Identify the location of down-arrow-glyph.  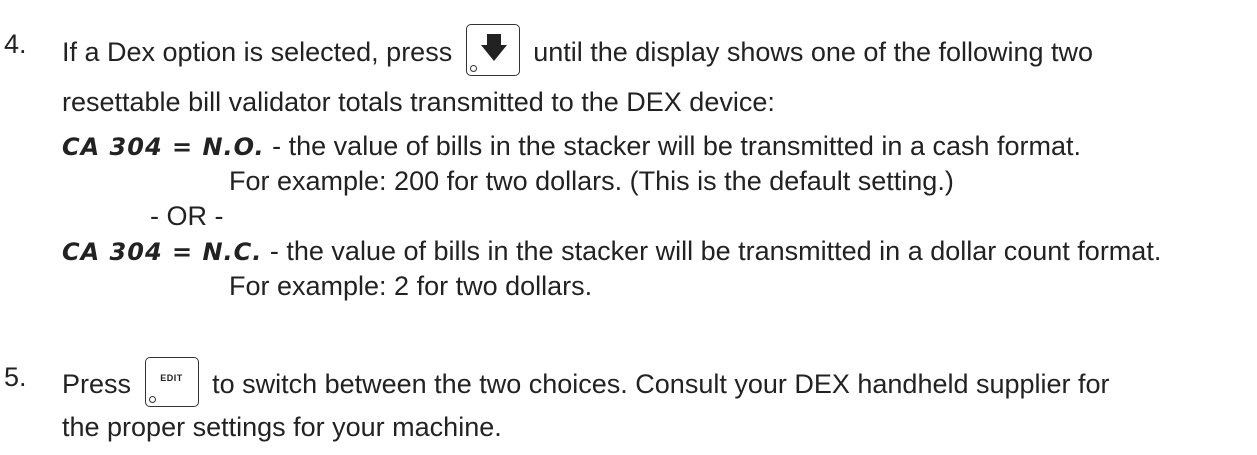
(493, 47).